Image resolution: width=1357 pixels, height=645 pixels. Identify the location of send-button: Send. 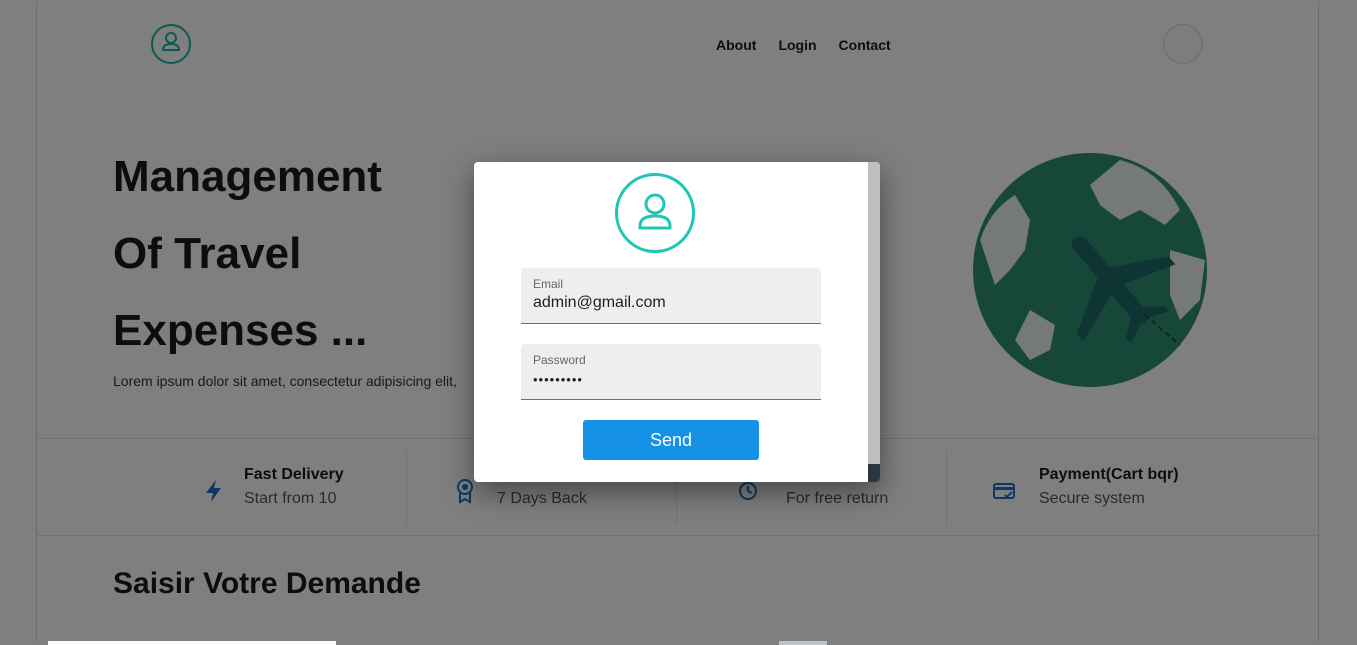
(671, 440).